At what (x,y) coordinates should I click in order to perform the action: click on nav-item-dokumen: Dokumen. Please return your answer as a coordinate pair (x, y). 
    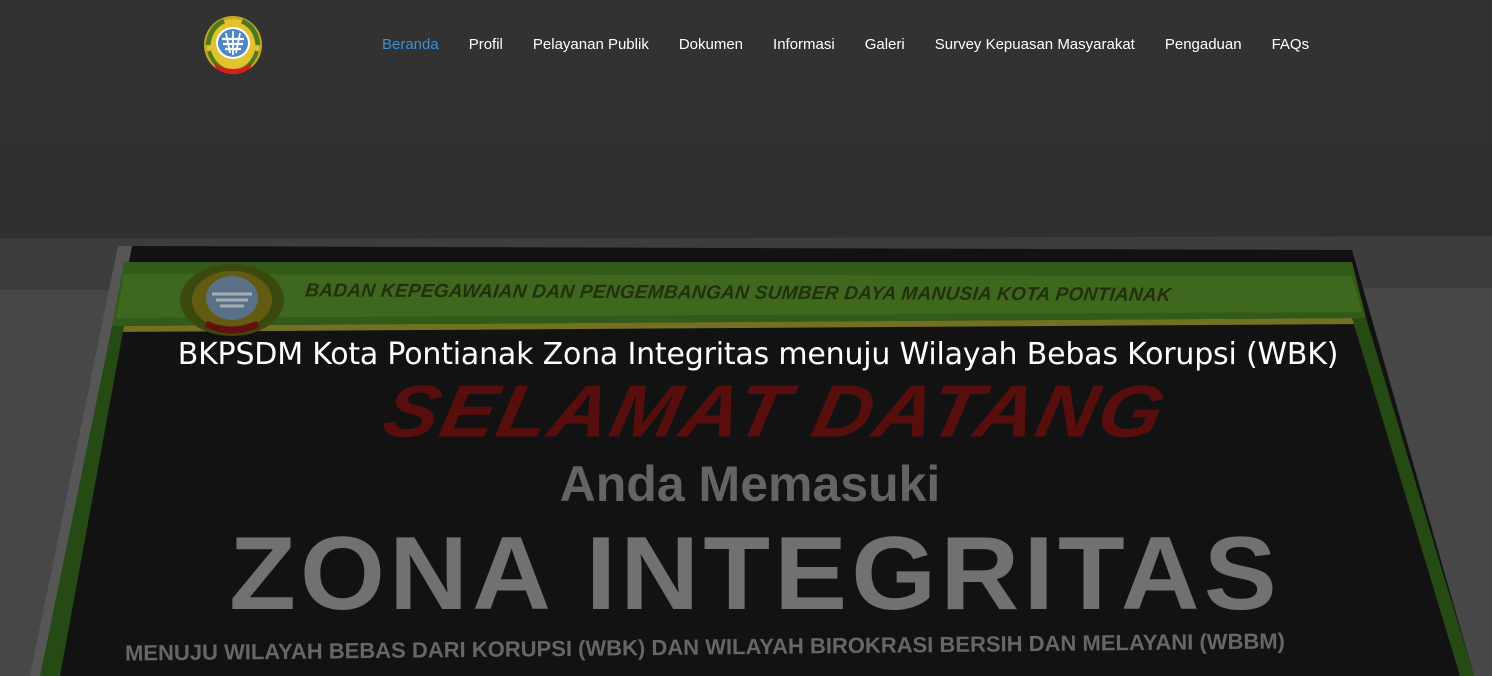
    Looking at the image, I should click on (711, 45).